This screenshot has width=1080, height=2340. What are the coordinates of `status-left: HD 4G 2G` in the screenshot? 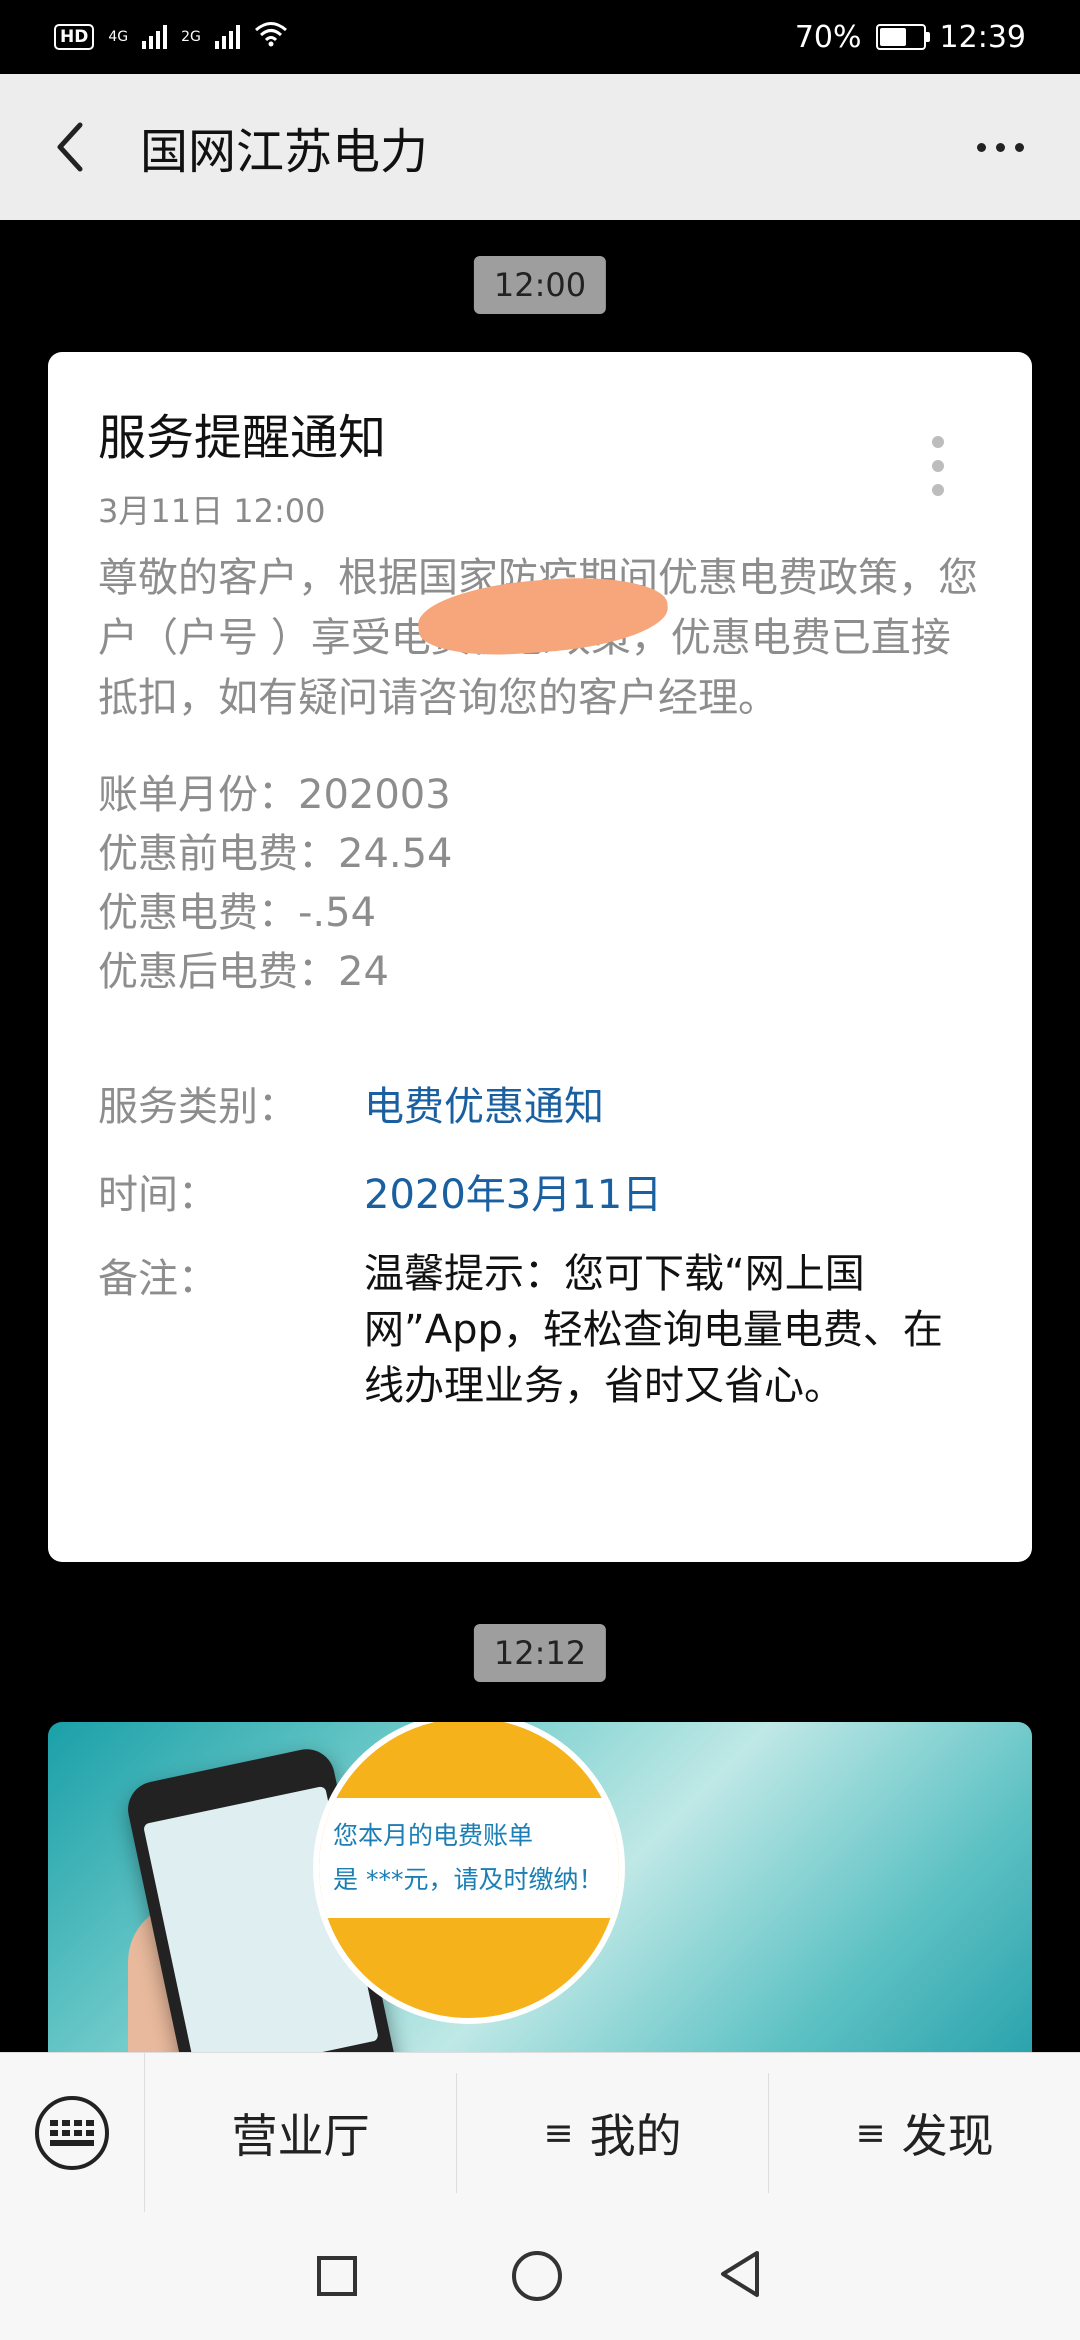 It's located at (171, 37).